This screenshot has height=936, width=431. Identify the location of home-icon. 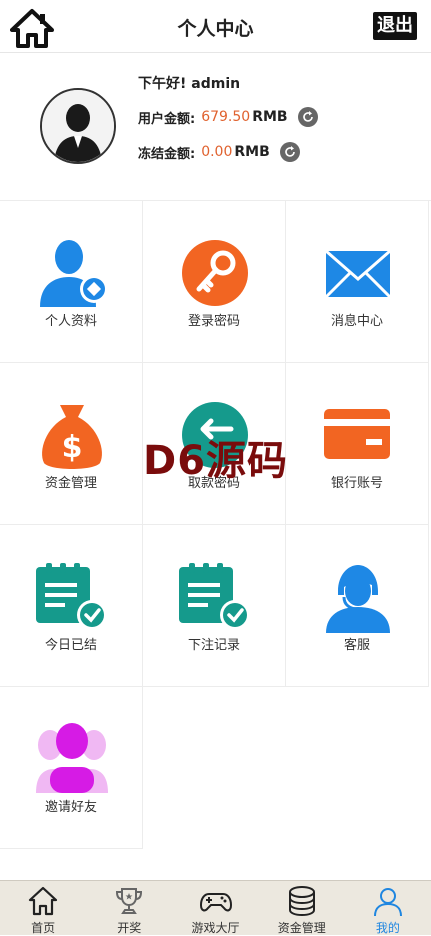
(43, 901).